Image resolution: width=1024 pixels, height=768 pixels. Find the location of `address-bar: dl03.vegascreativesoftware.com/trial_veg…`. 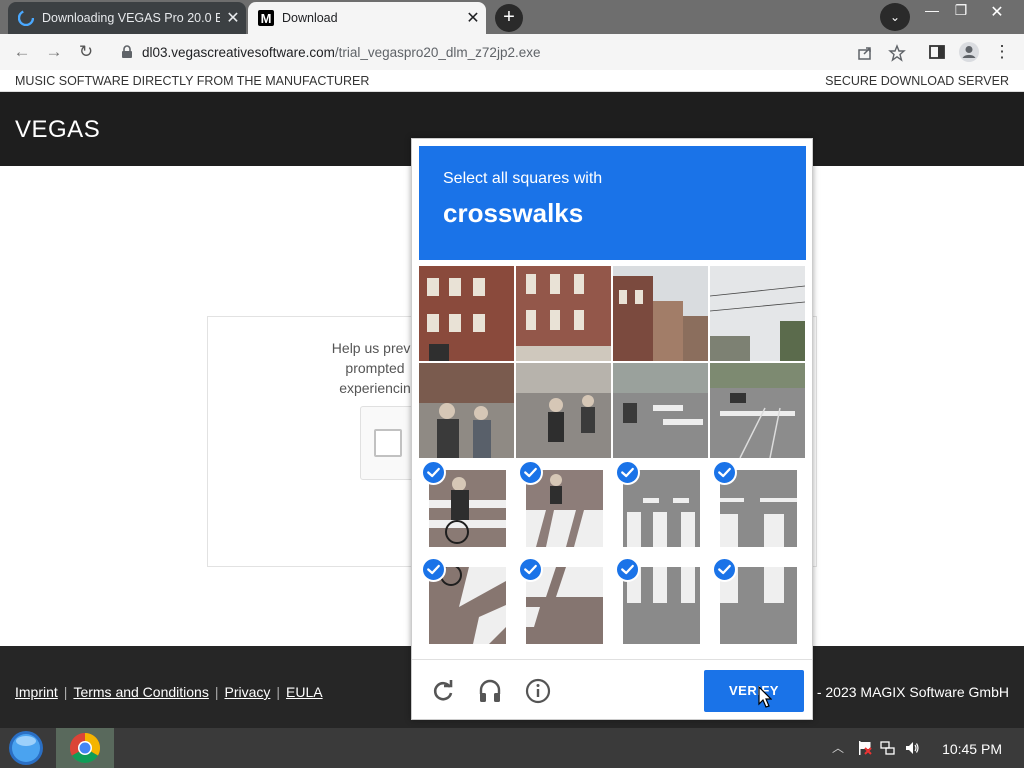

address-bar: dl03.vegascreativesoftware.com/trial_veg… is located at coordinates (513, 52).